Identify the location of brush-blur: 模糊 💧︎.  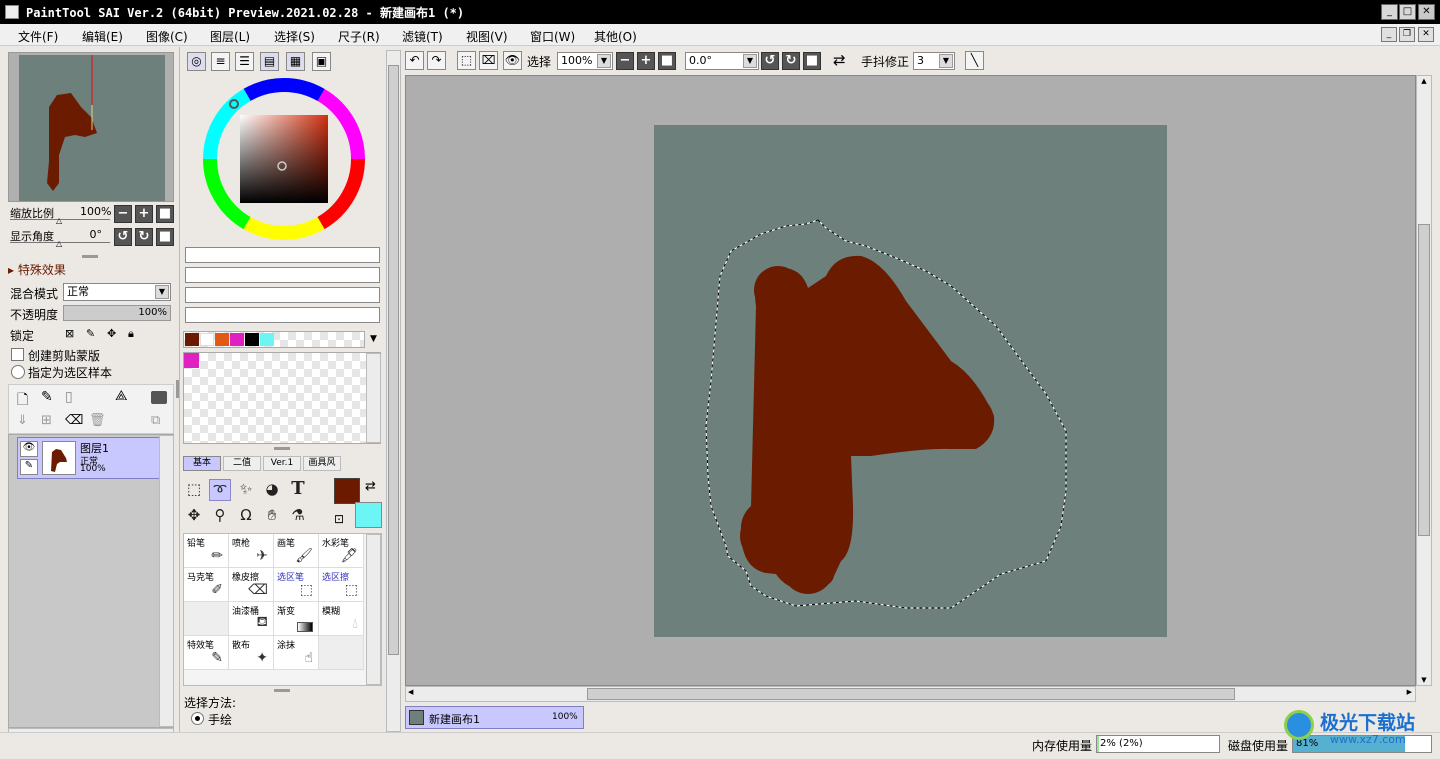
(341, 619).